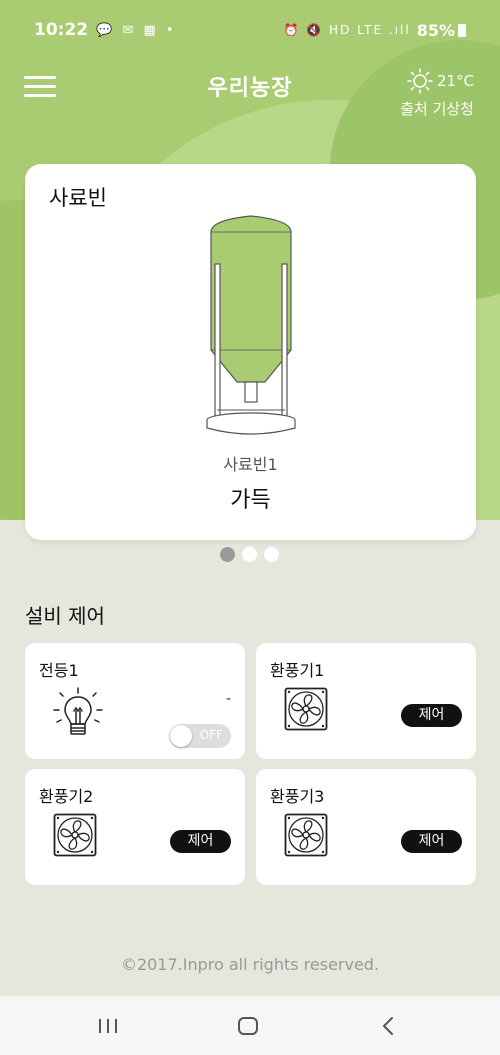  What do you see at coordinates (78, 711) in the screenshot?
I see `lightbulb-icon` at bounding box center [78, 711].